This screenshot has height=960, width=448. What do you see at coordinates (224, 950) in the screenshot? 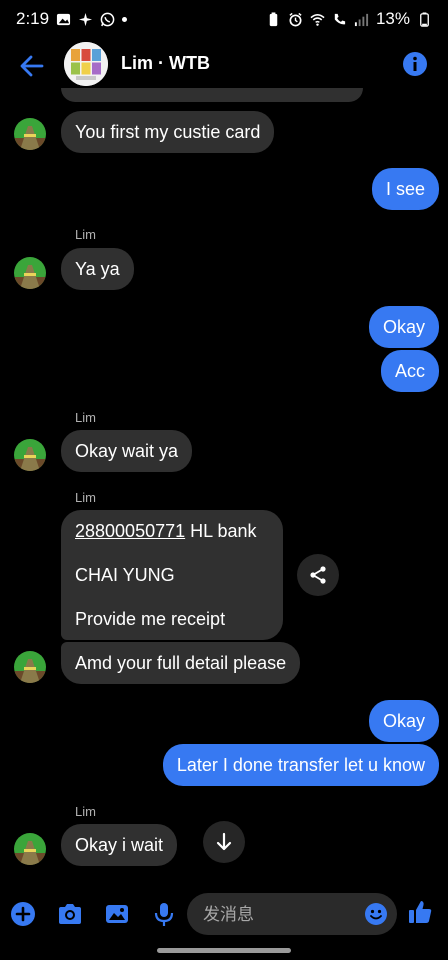
I see `home-indicator` at bounding box center [224, 950].